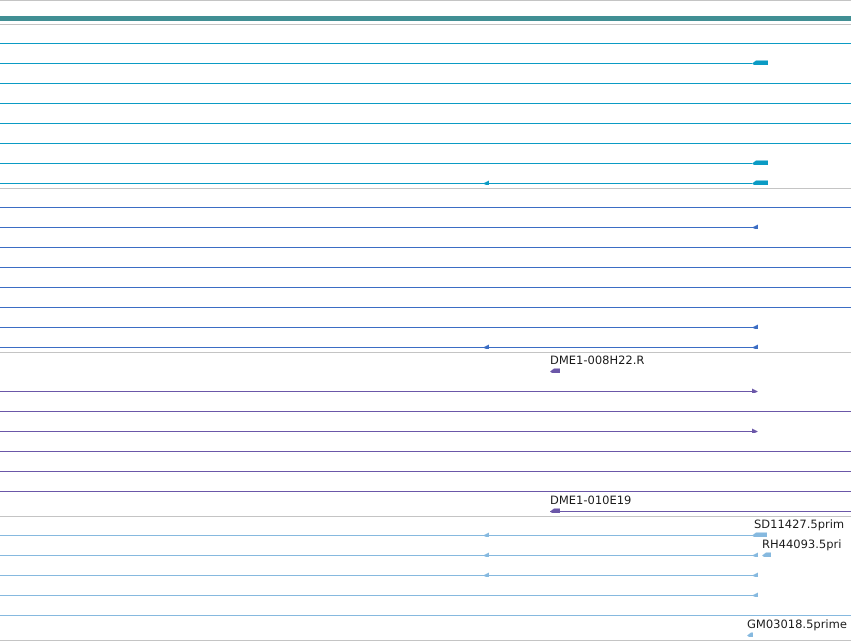 Image resolution: width=851 pixels, height=641 pixels. I want to click on feature-label: GM03018.5prime, so click(797, 624).